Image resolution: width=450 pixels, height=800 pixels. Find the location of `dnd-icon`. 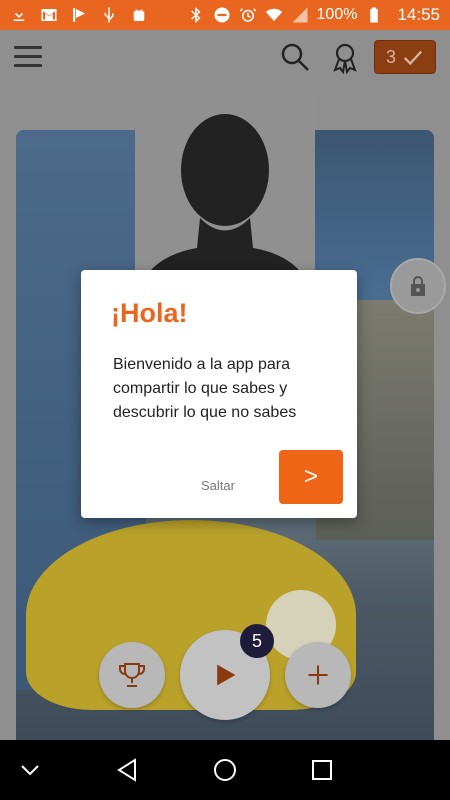

dnd-icon is located at coordinates (222, 15).